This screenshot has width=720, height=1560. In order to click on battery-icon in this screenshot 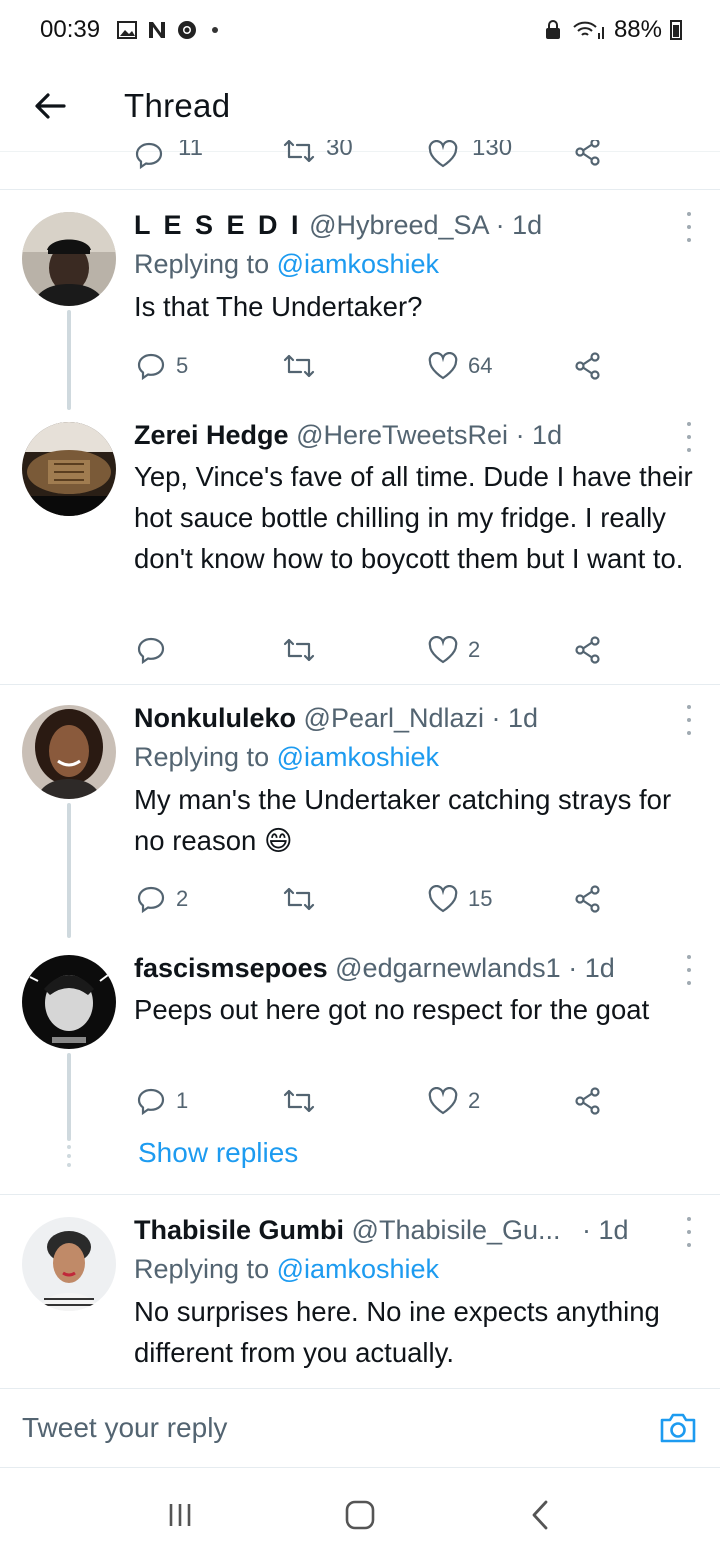, I will do `click(676, 30)`.